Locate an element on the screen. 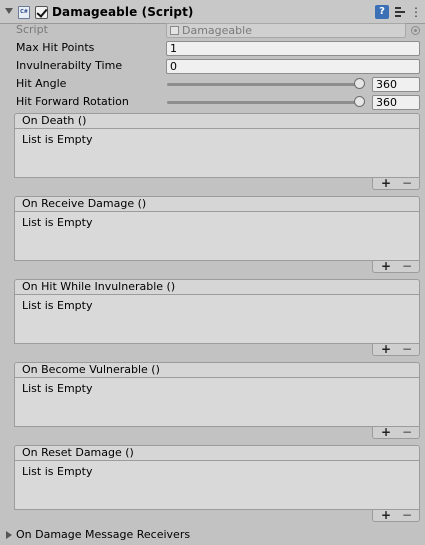  script-icon: C# is located at coordinates (24, 12).